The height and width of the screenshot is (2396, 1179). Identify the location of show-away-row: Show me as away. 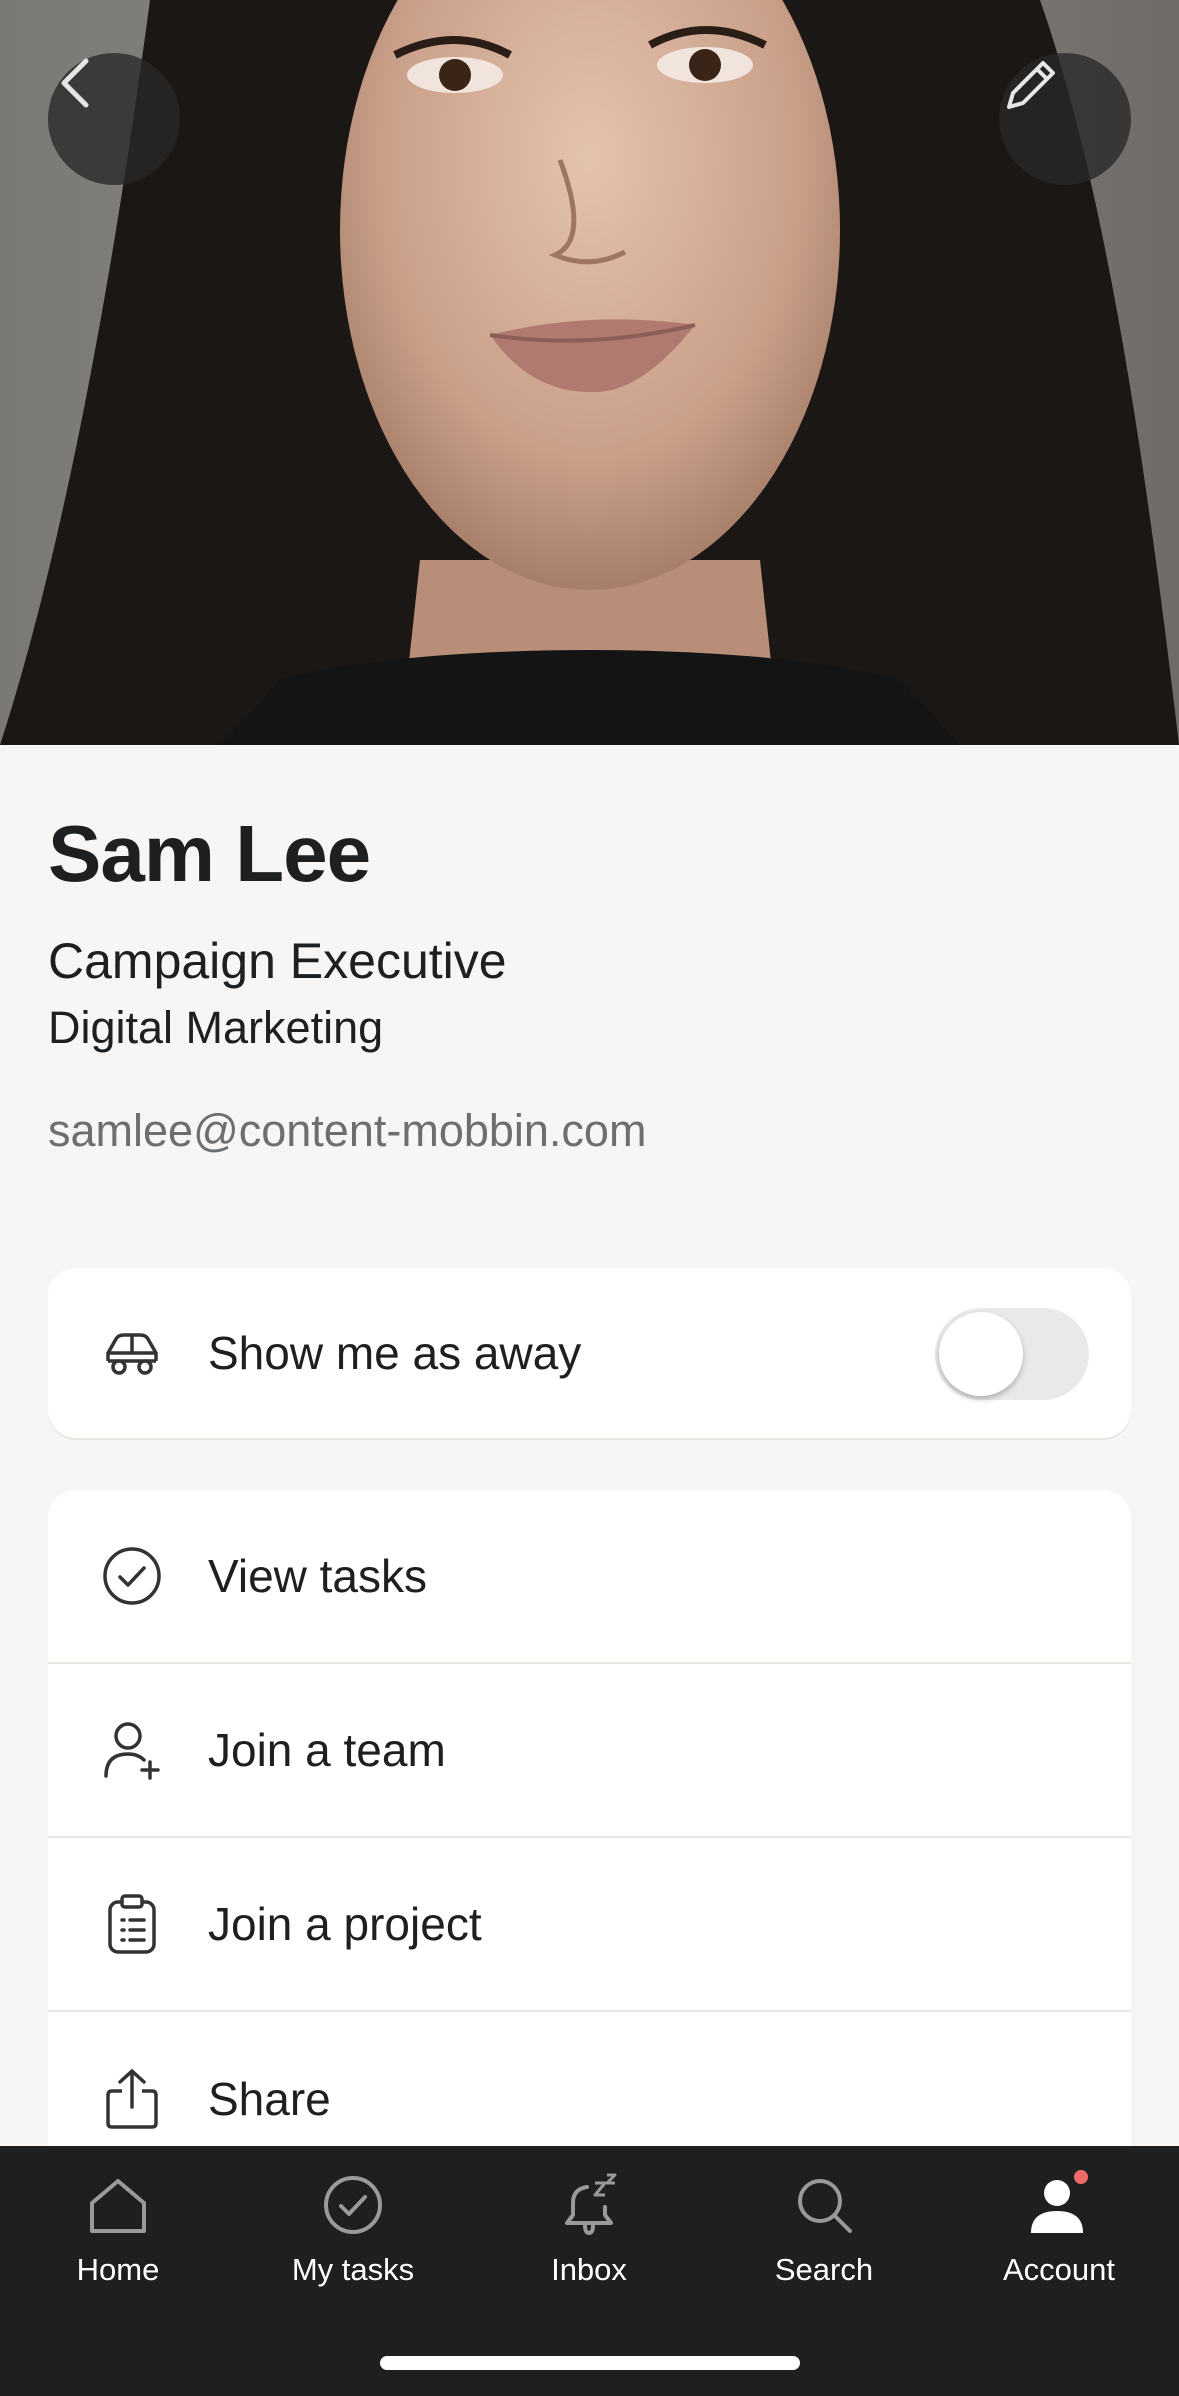
(589, 1353).